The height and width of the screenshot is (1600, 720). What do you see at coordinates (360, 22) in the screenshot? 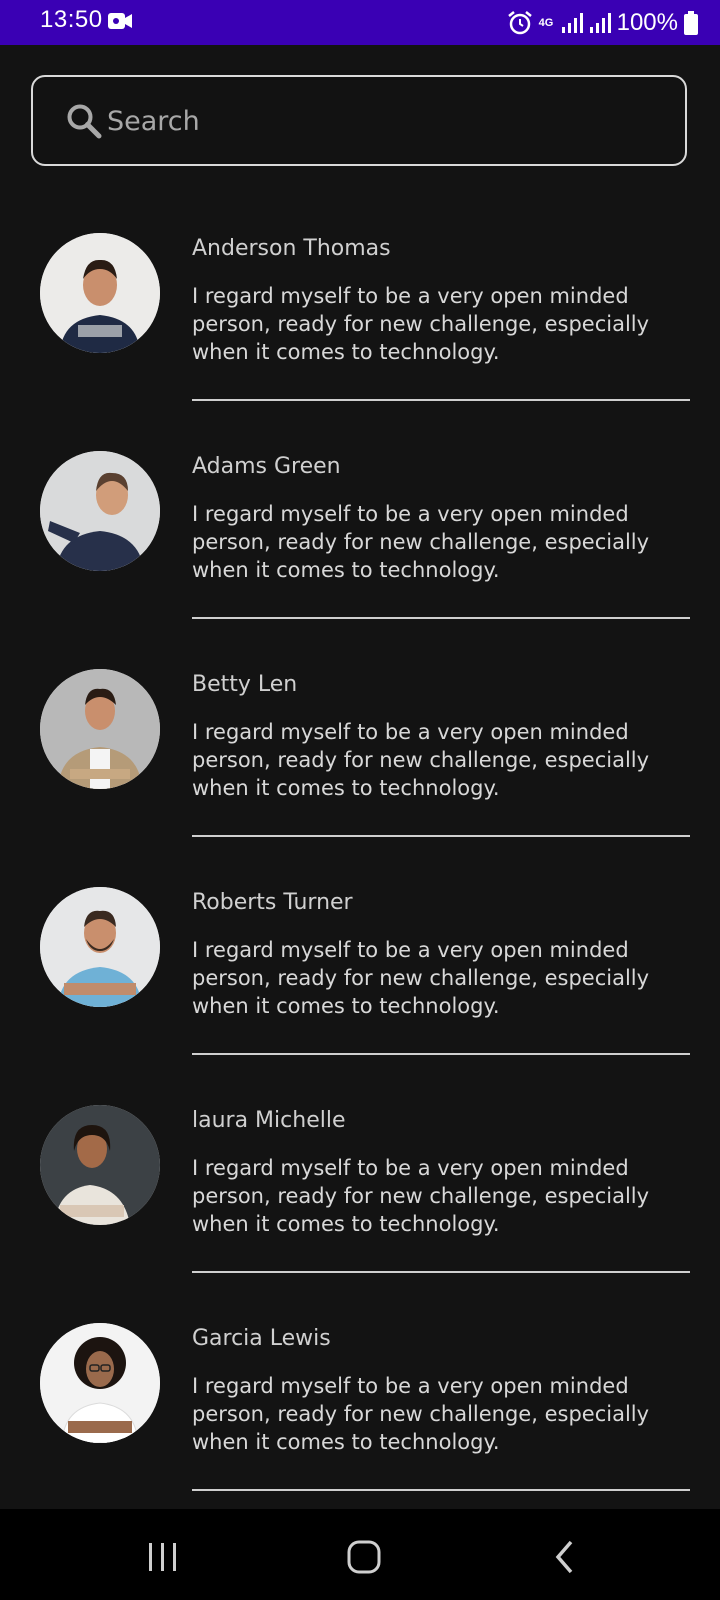
I see `status-bar: 13:50 4G 100%` at bounding box center [360, 22].